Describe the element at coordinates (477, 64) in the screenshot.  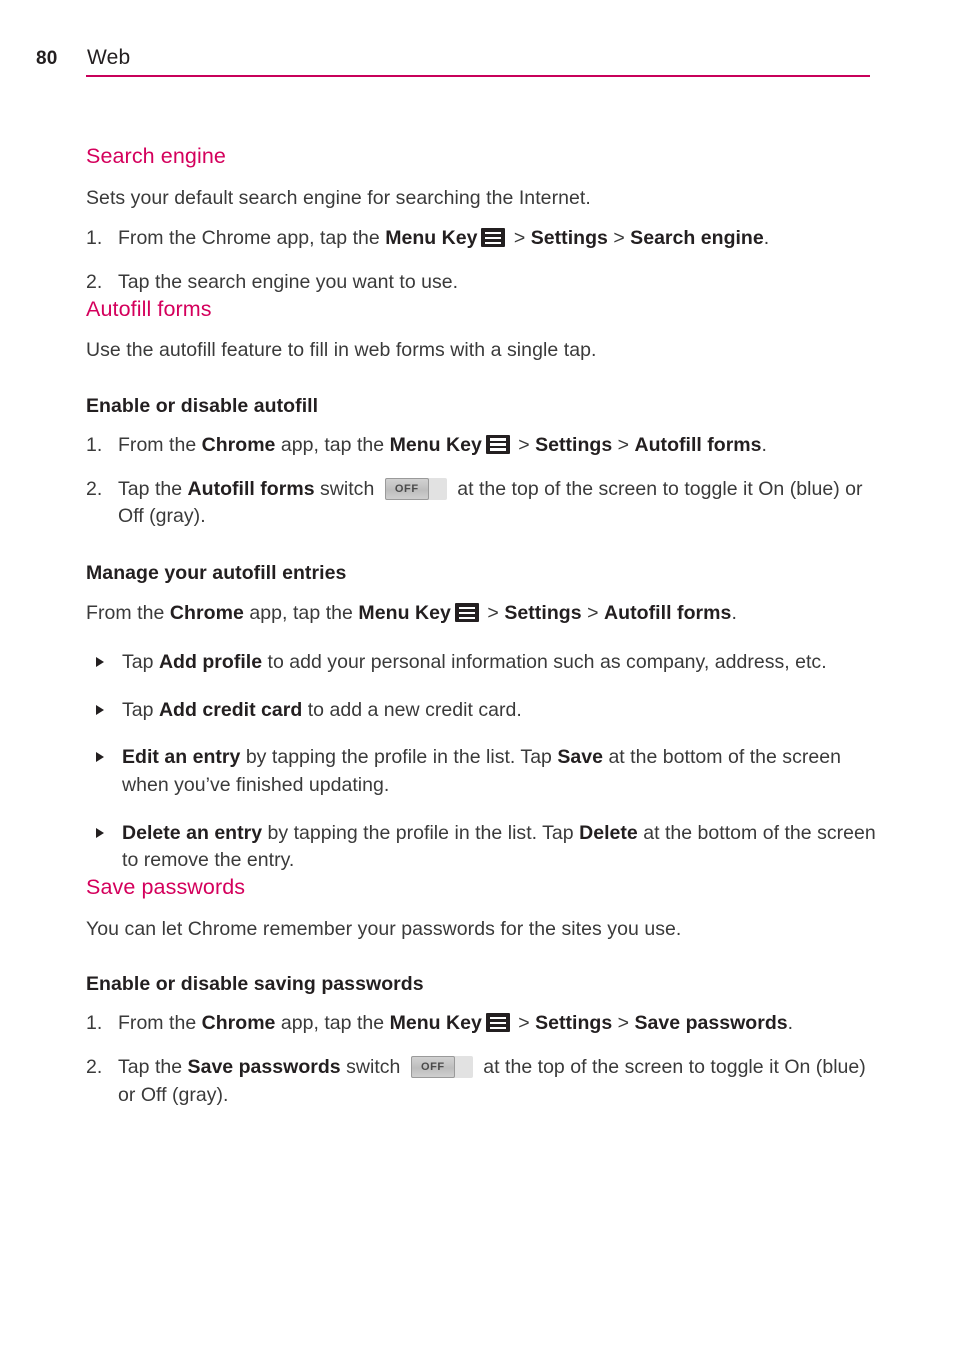
I see `page-header: 80 Web` at that location.